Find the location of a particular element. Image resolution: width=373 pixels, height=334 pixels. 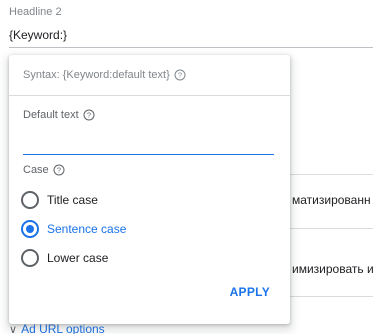

radio-label: Title case is located at coordinates (72, 200).